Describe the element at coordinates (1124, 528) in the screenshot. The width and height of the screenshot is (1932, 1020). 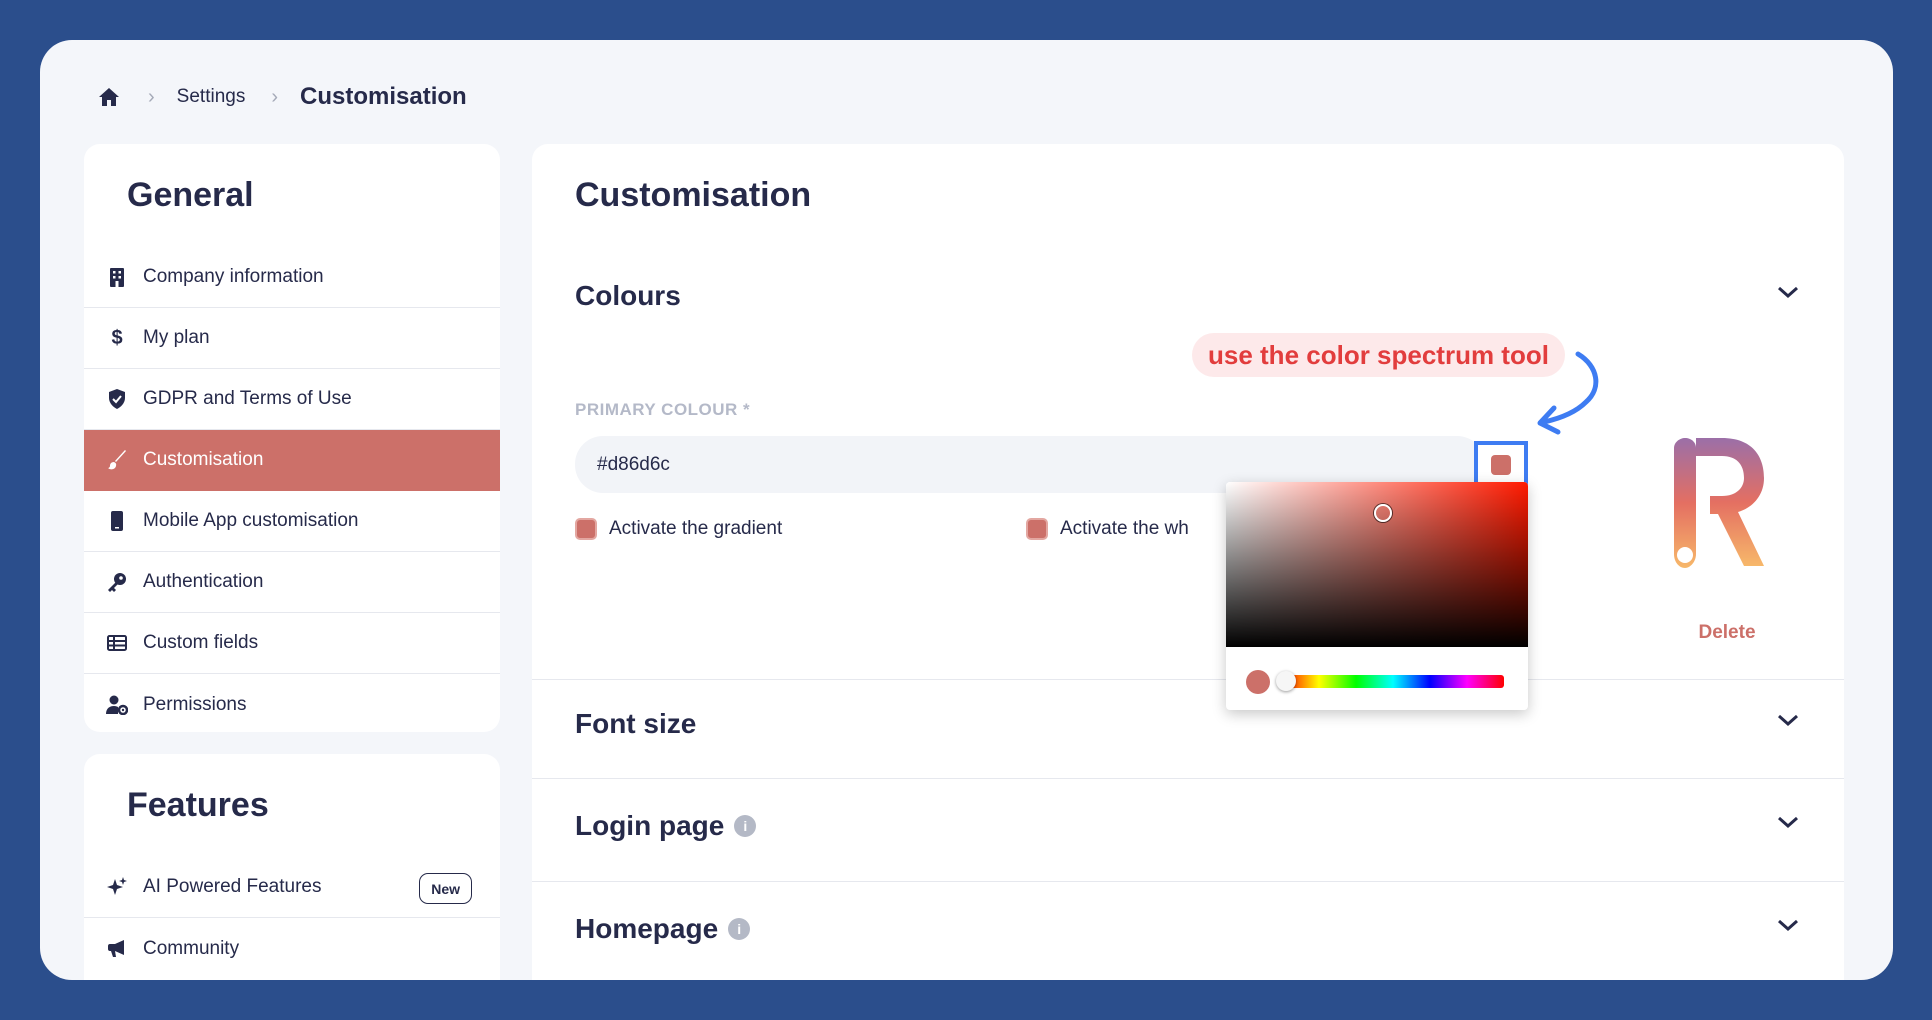
I see `checkbox-label: Activate the wh` at that location.